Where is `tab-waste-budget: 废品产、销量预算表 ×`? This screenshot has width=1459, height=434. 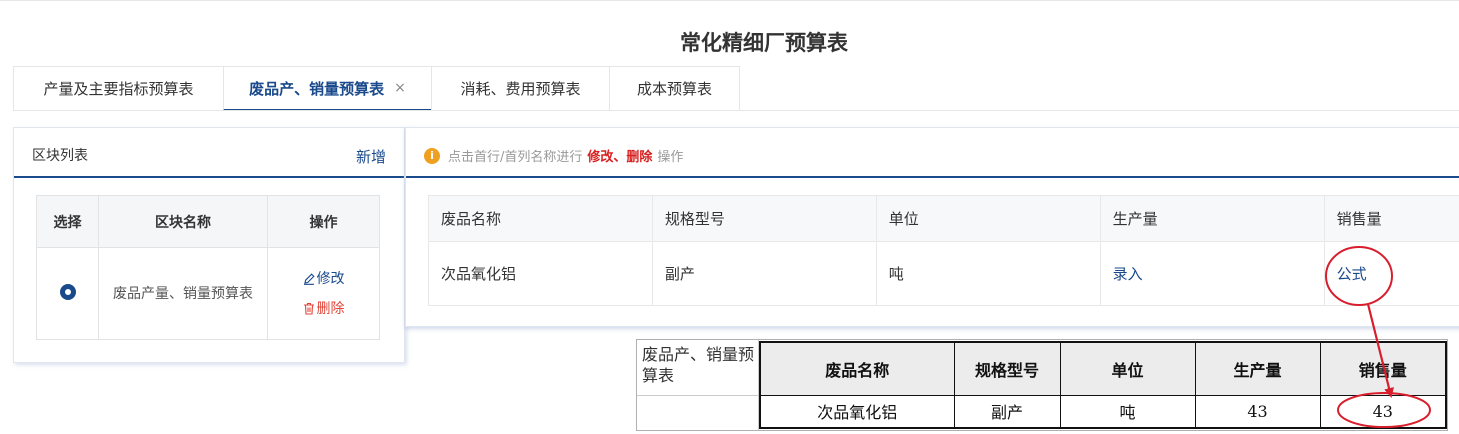 tab-waste-budget: 废品产、销量预算表 × is located at coordinates (327, 88).